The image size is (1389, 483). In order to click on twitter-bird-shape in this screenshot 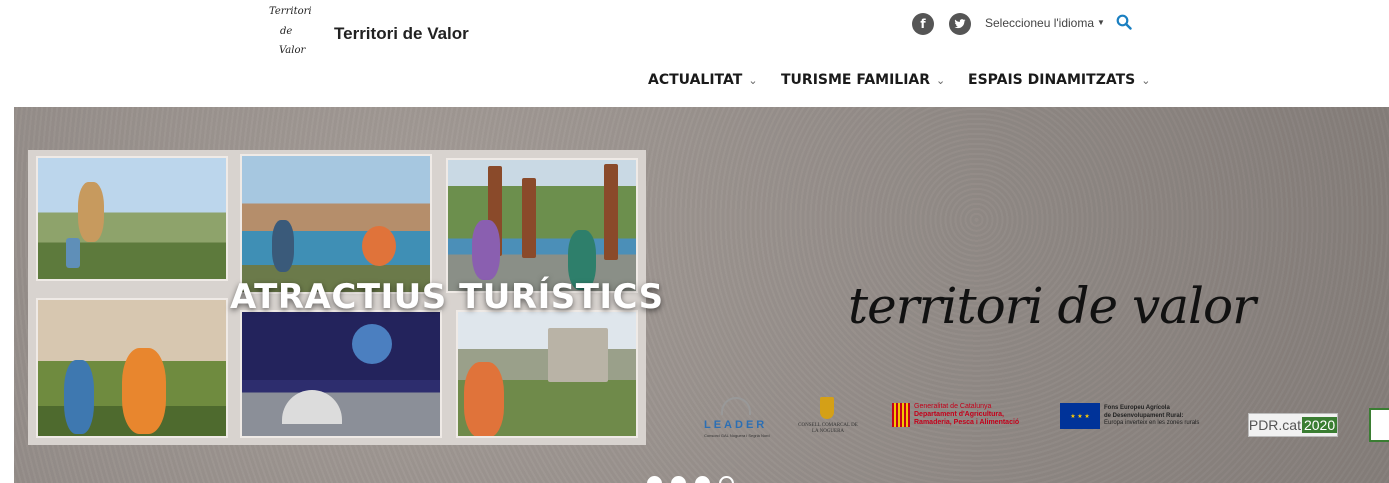, I will do `click(960, 24)`.